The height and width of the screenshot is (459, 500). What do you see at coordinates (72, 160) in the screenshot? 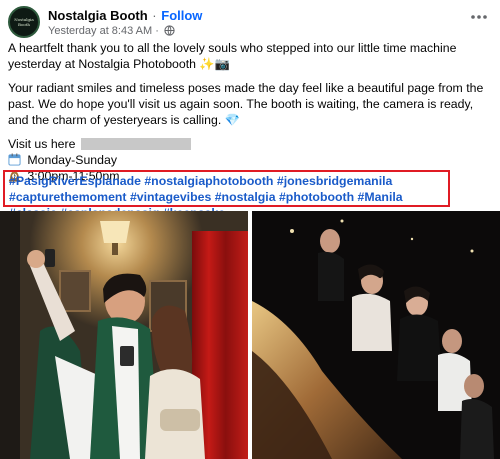
I see `open-days: Monday-Sunday` at bounding box center [72, 160].